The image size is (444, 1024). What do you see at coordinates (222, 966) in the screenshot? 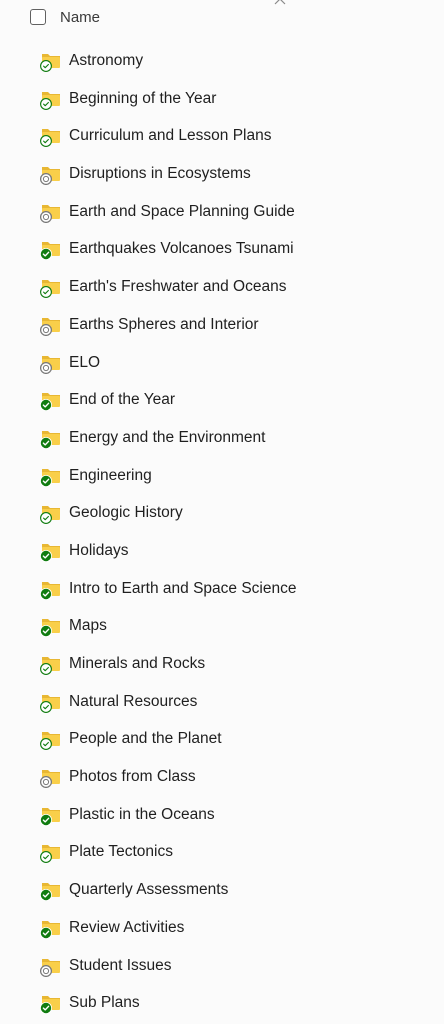
I see `folder-row: Student Issues` at bounding box center [222, 966].